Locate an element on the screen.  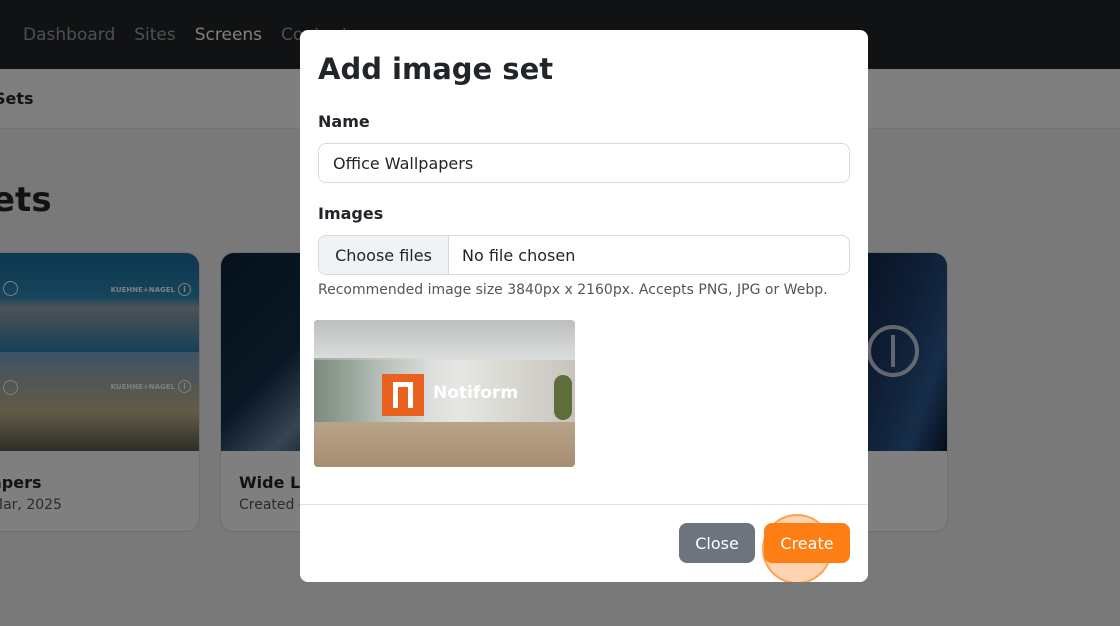
preview-logo-text: Notiform is located at coordinates (476, 393).